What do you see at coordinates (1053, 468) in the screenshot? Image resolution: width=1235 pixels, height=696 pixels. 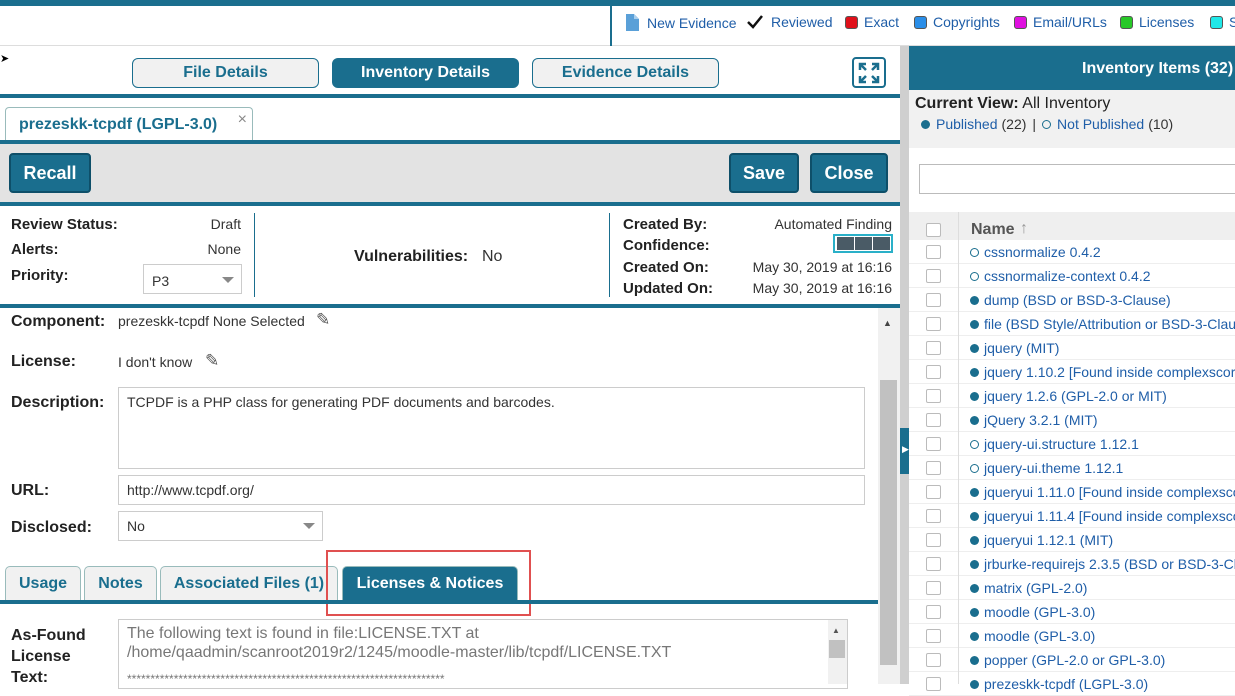 I see `inventory-item-link: jquery-ui.theme 1.12.1` at bounding box center [1053, 468].